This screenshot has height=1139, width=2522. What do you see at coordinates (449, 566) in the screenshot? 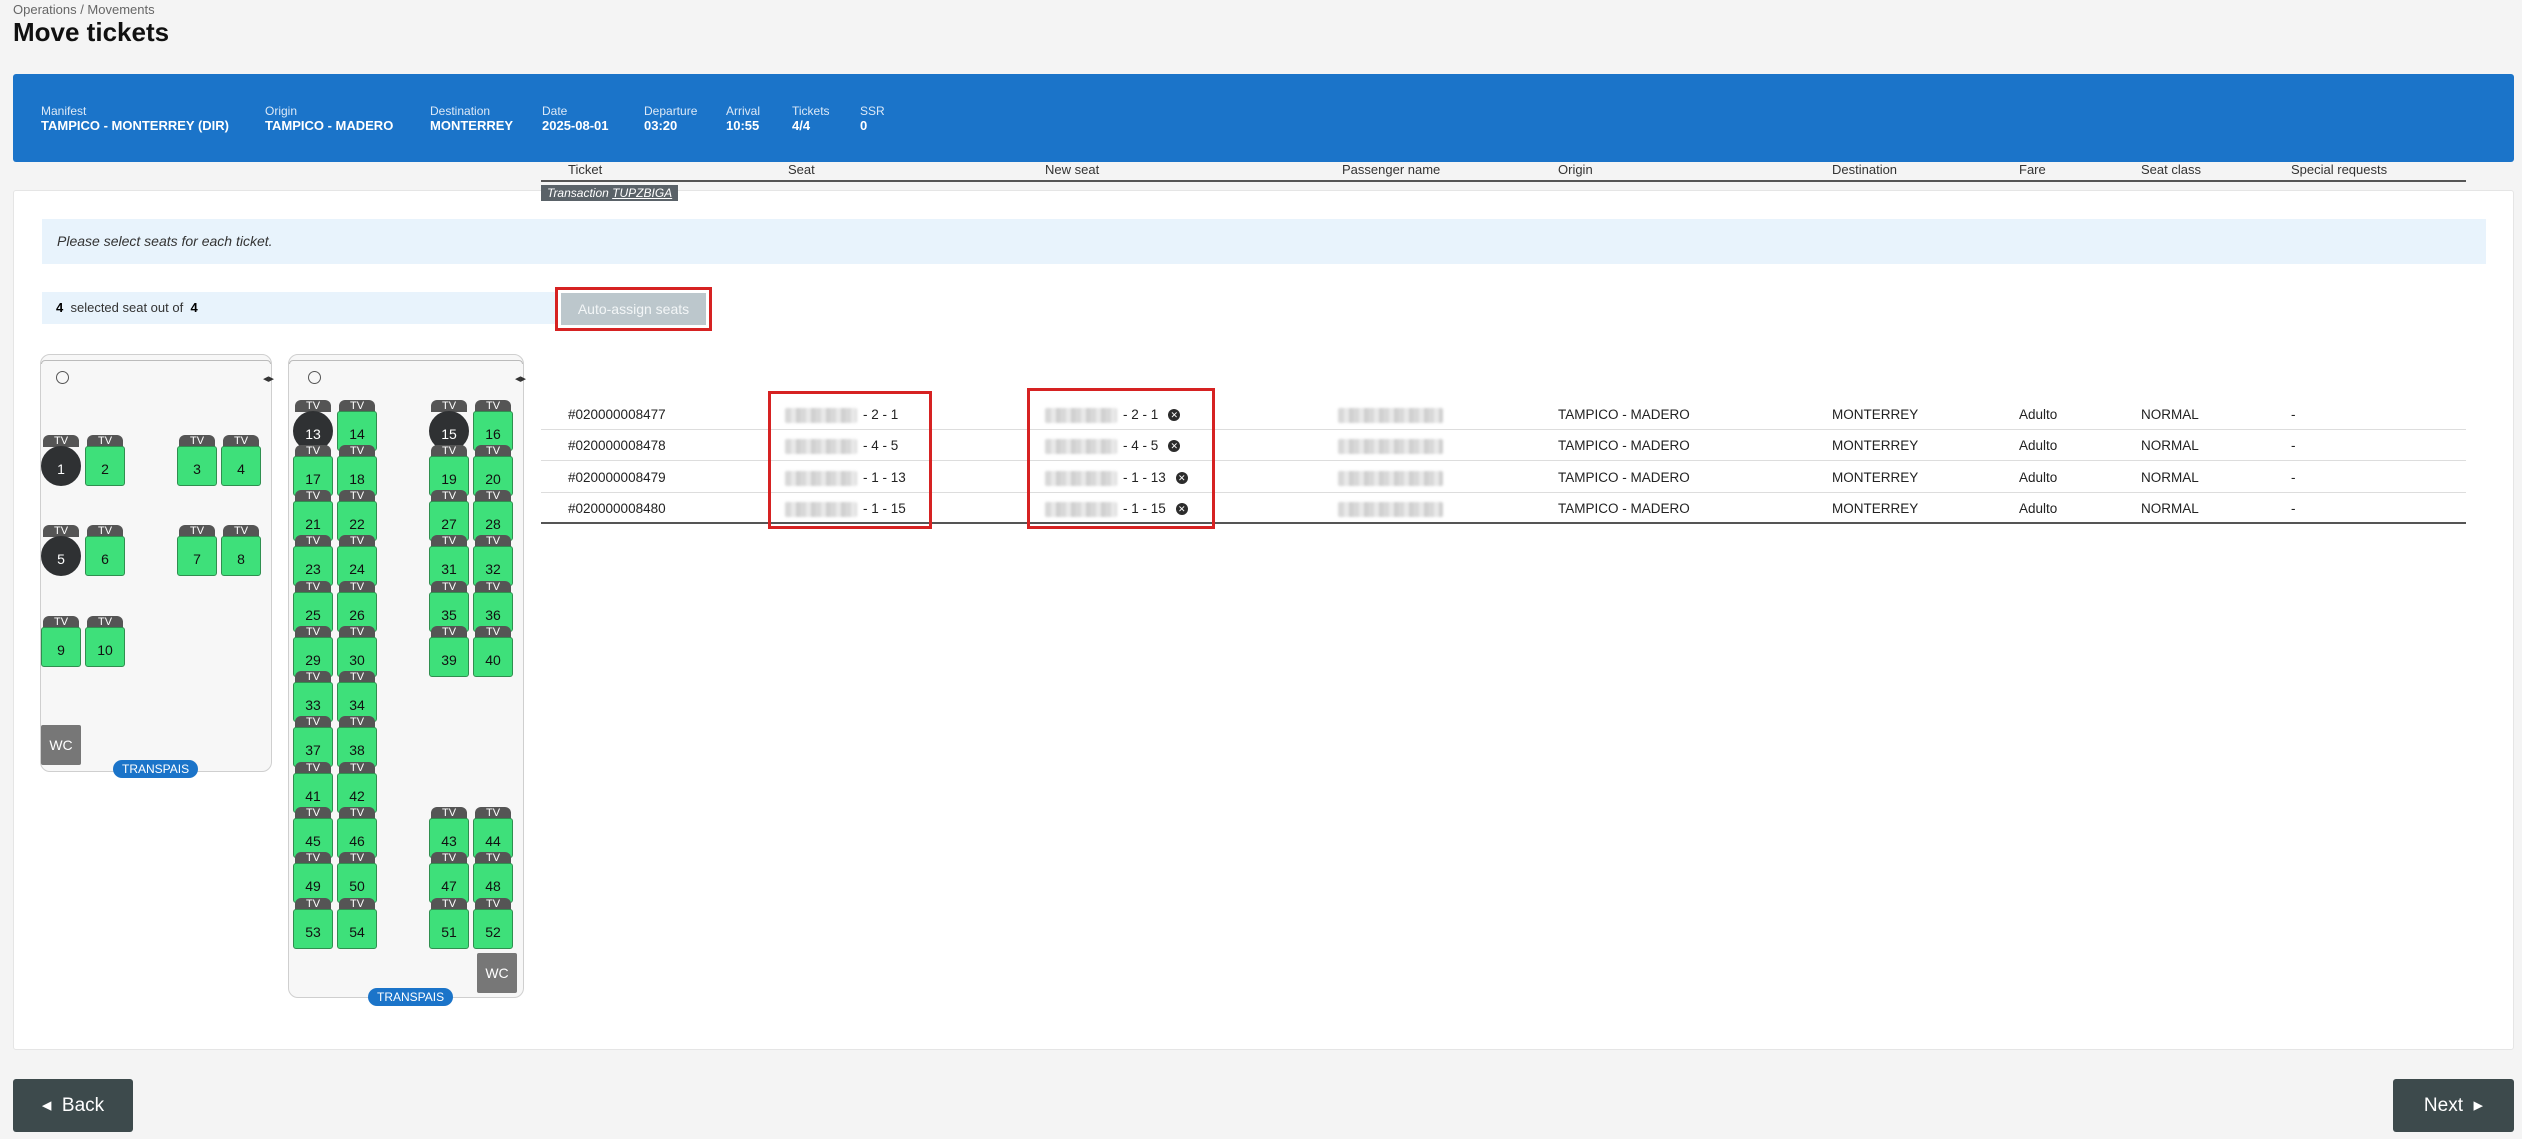
I see `seat-31: 31` at bounding box center [449, 566].